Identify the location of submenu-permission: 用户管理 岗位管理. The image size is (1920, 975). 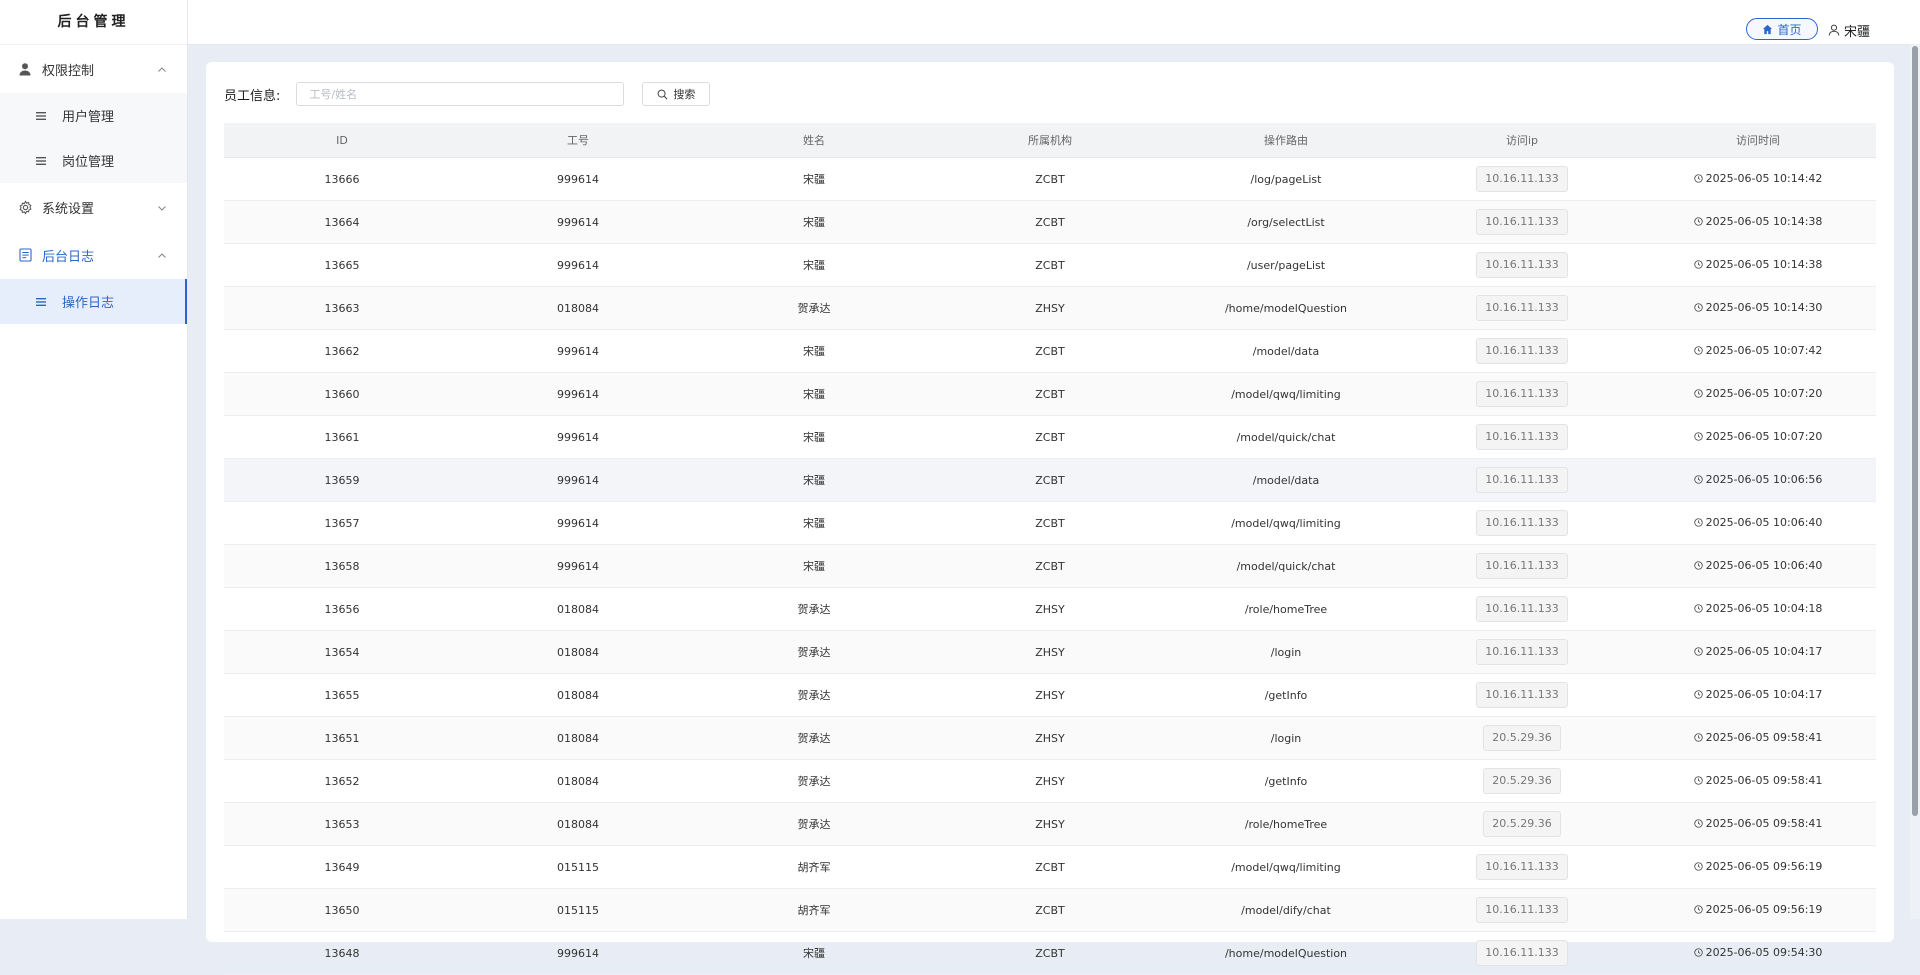
(93, 138).